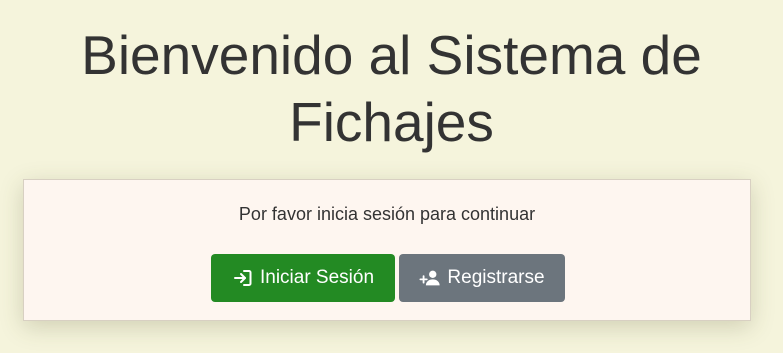 This screenshot has width=783, height=353. What do you see at coordinates (243, 278) in the screenshot?
I see `sign-in-icon` at bounding box center [243, 278].